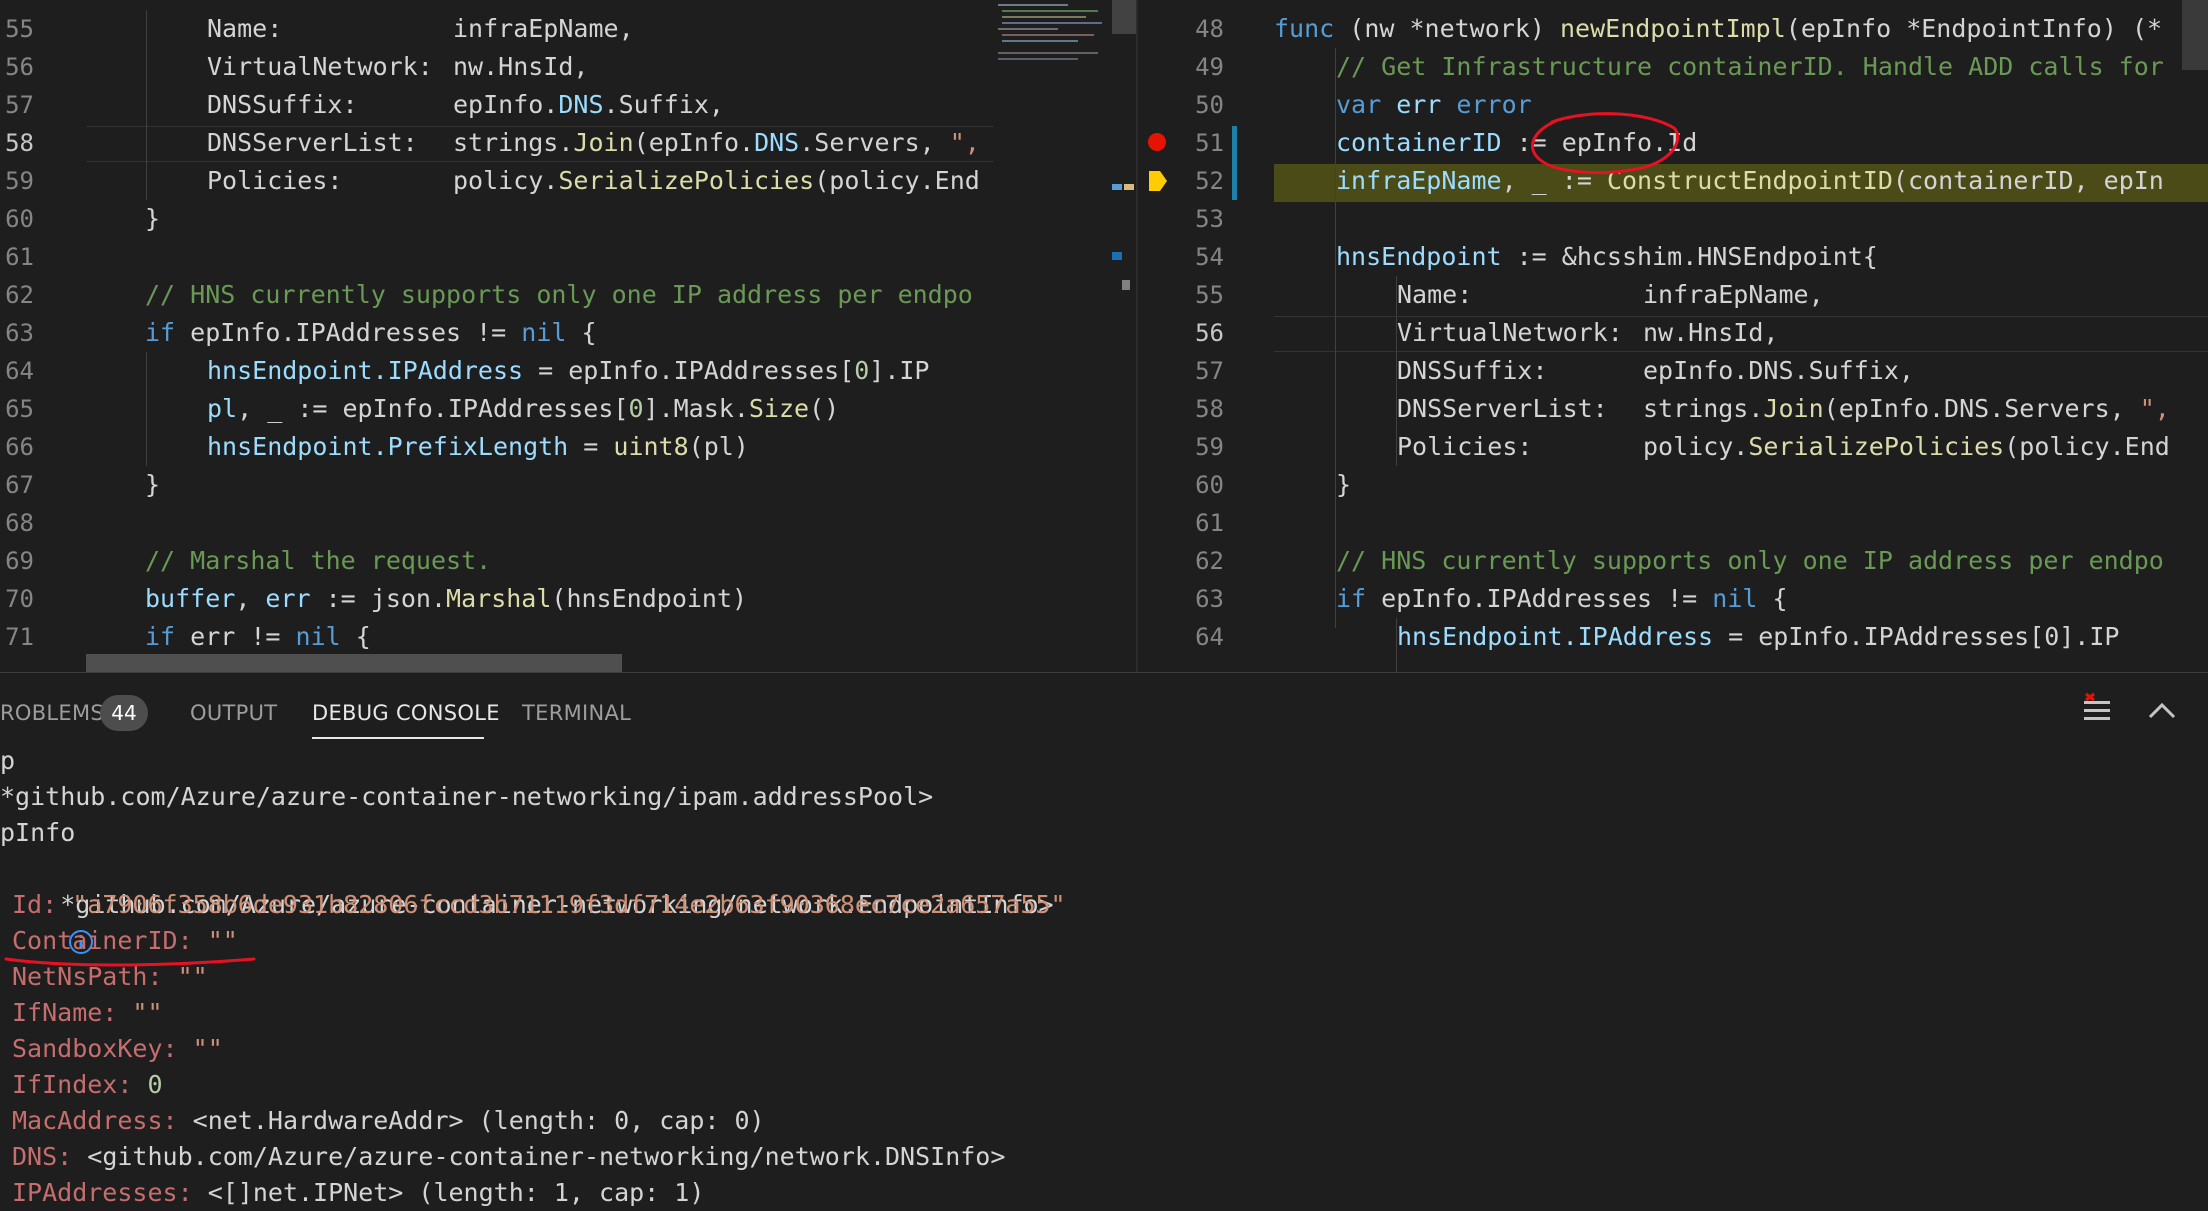  What do you see at coordinates (275, 180) in the screenshot?
I see `code-line: Policies:` at bounding box center [275, 180].